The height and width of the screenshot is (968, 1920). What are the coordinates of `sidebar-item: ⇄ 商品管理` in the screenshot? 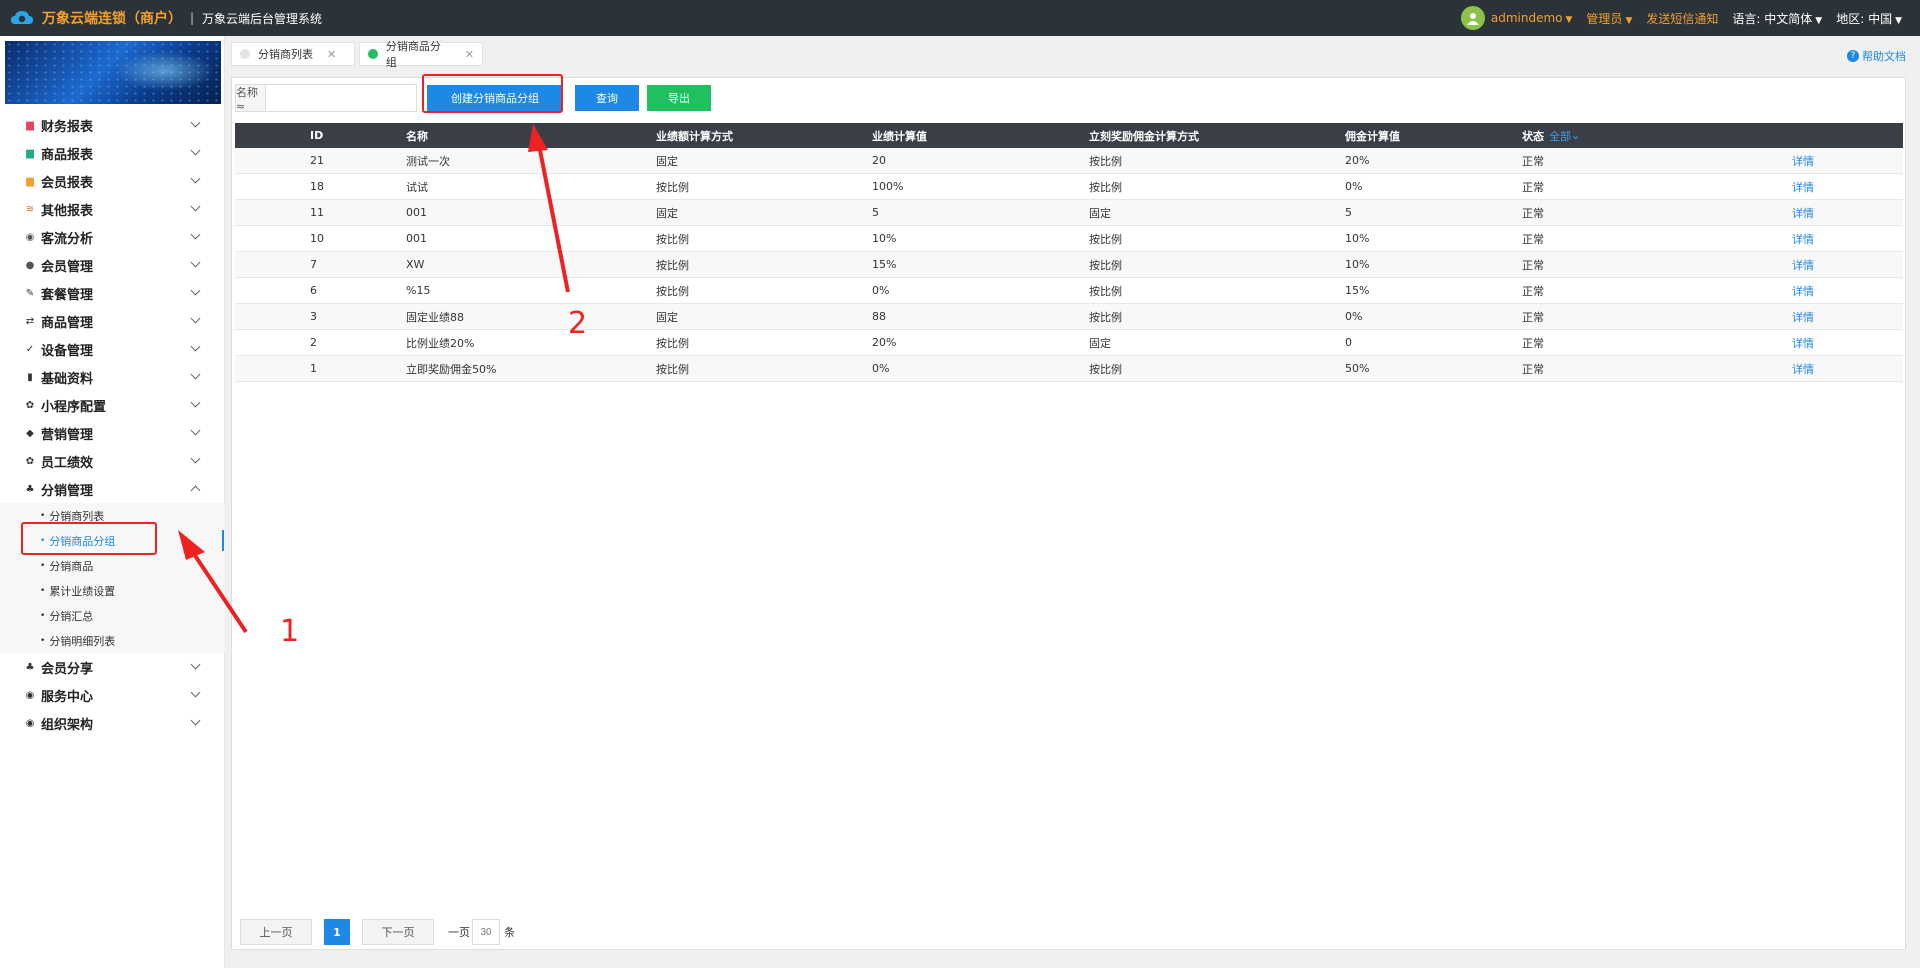 It's located at (112, 321).